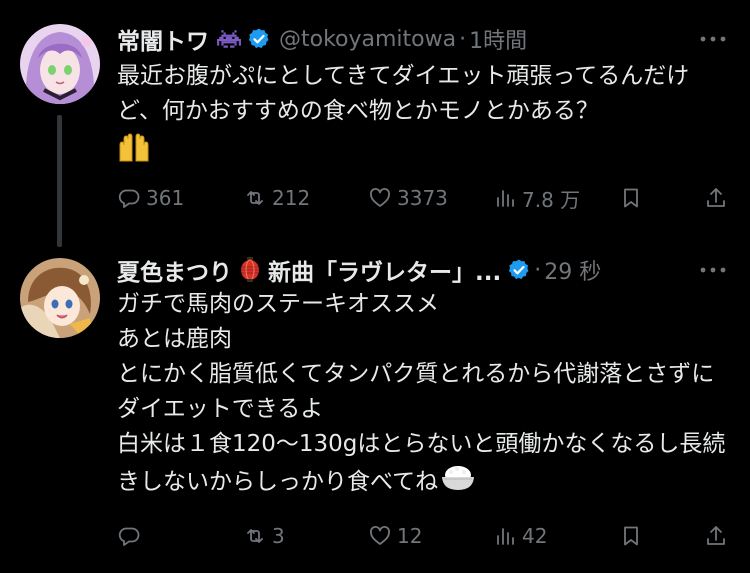  What do you see at coordinates (572, 270) in the screenshot?
I see `timestamp: 29 秒` at bounding box center [572, 270].